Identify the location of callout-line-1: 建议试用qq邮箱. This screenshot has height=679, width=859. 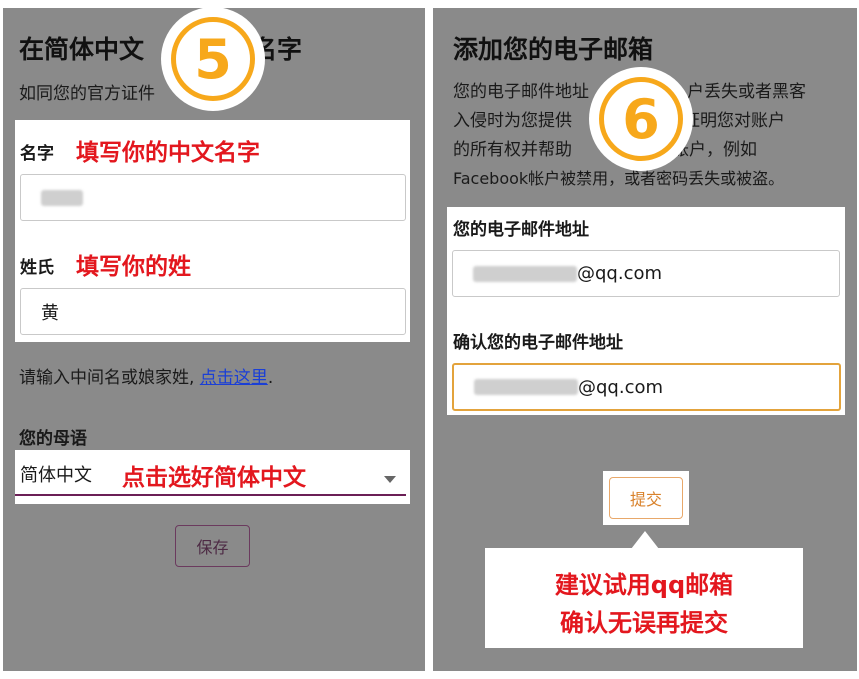
(644, 585).